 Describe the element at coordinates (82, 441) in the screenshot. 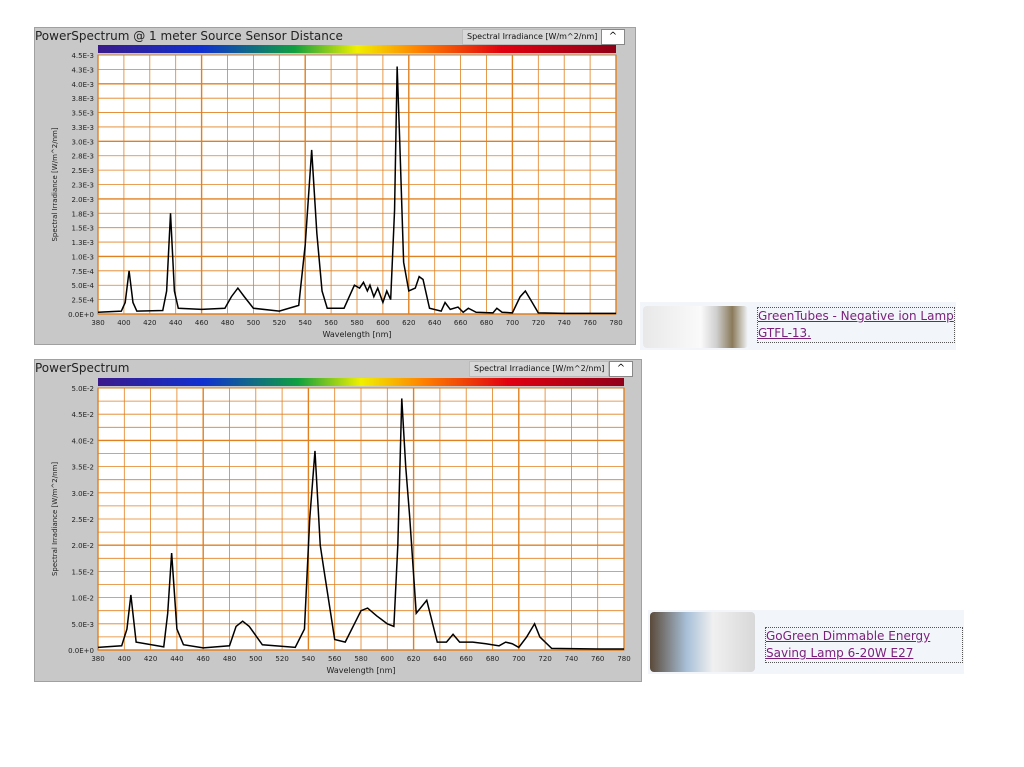

I see `y-tick-label: 4.0E-2` at that location.